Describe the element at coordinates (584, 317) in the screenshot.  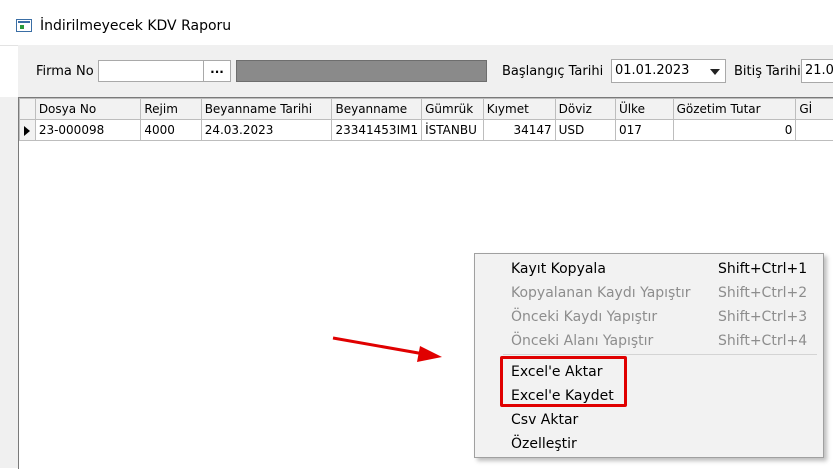
I see `menu-item-onceki-kaydi-yapistir: Önceki Kaydı Yapıştır` at that location.